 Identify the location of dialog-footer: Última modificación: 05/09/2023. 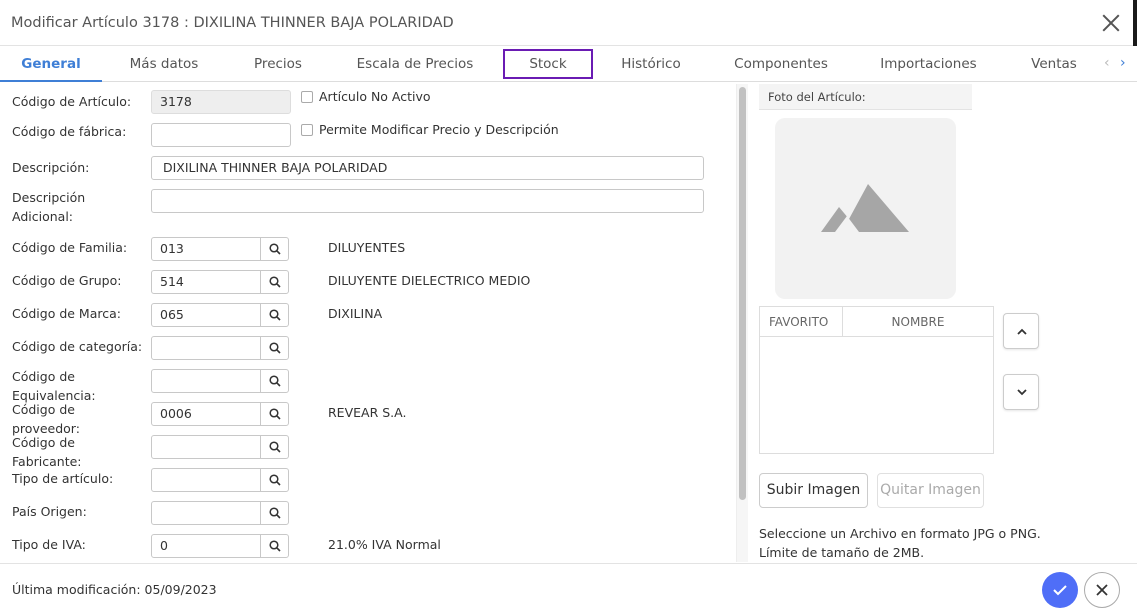
(568, 589).